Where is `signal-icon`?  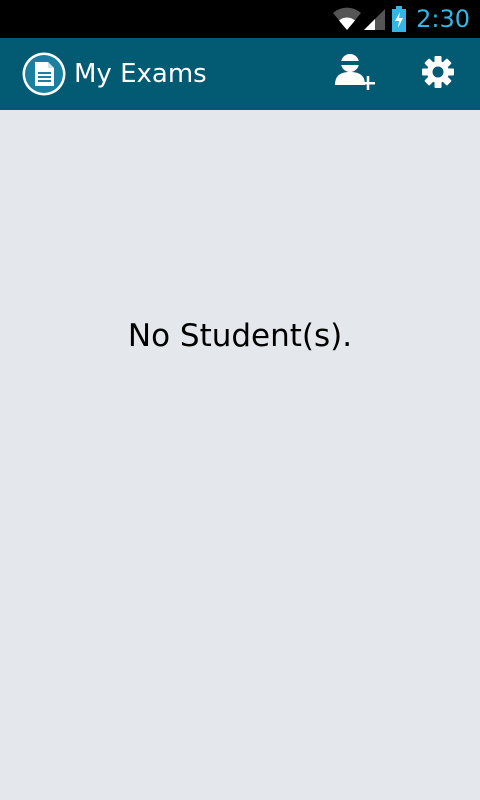
signal-icon is located at coordinates (375, 19).